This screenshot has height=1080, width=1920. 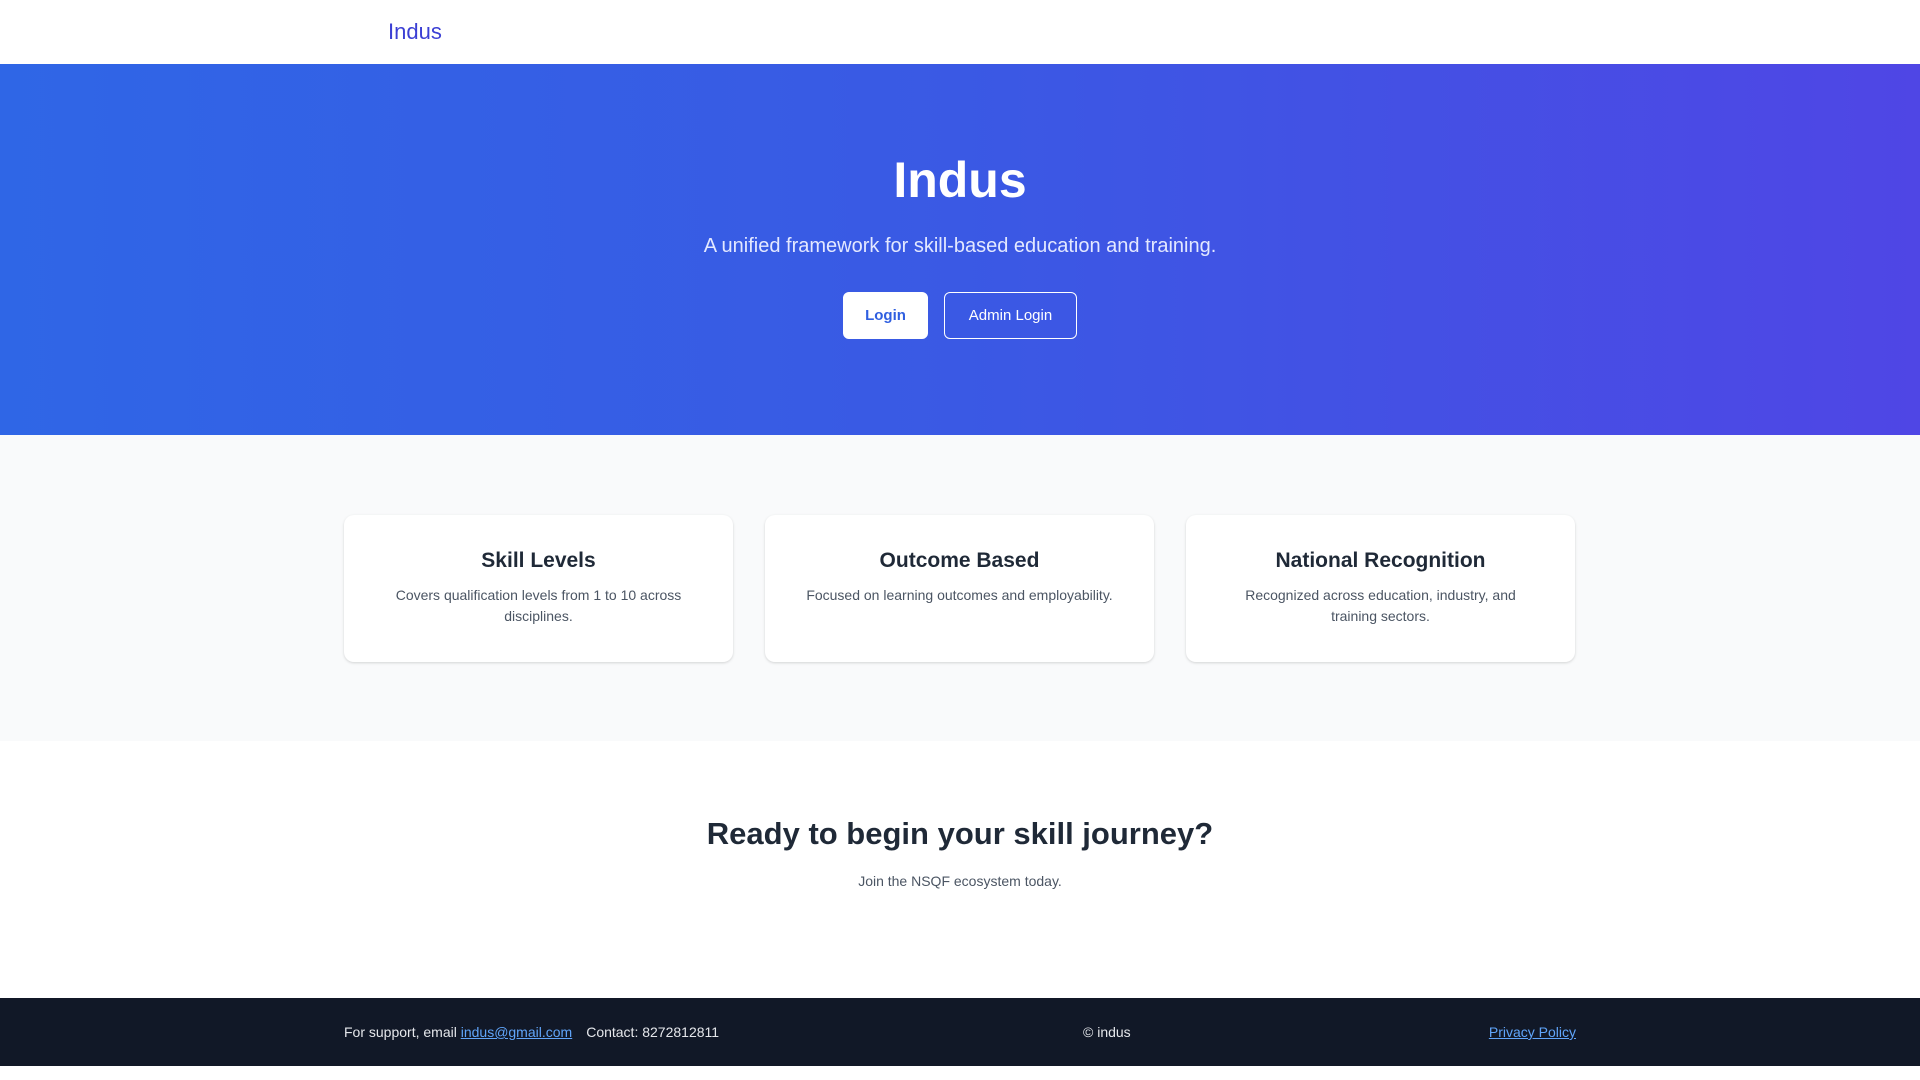 What do you see at coordinates (960, 881) in the screenshot?
I see `cta-subtitle: Join the NSQF ecosystem today.` at bounding box center [960, 881].